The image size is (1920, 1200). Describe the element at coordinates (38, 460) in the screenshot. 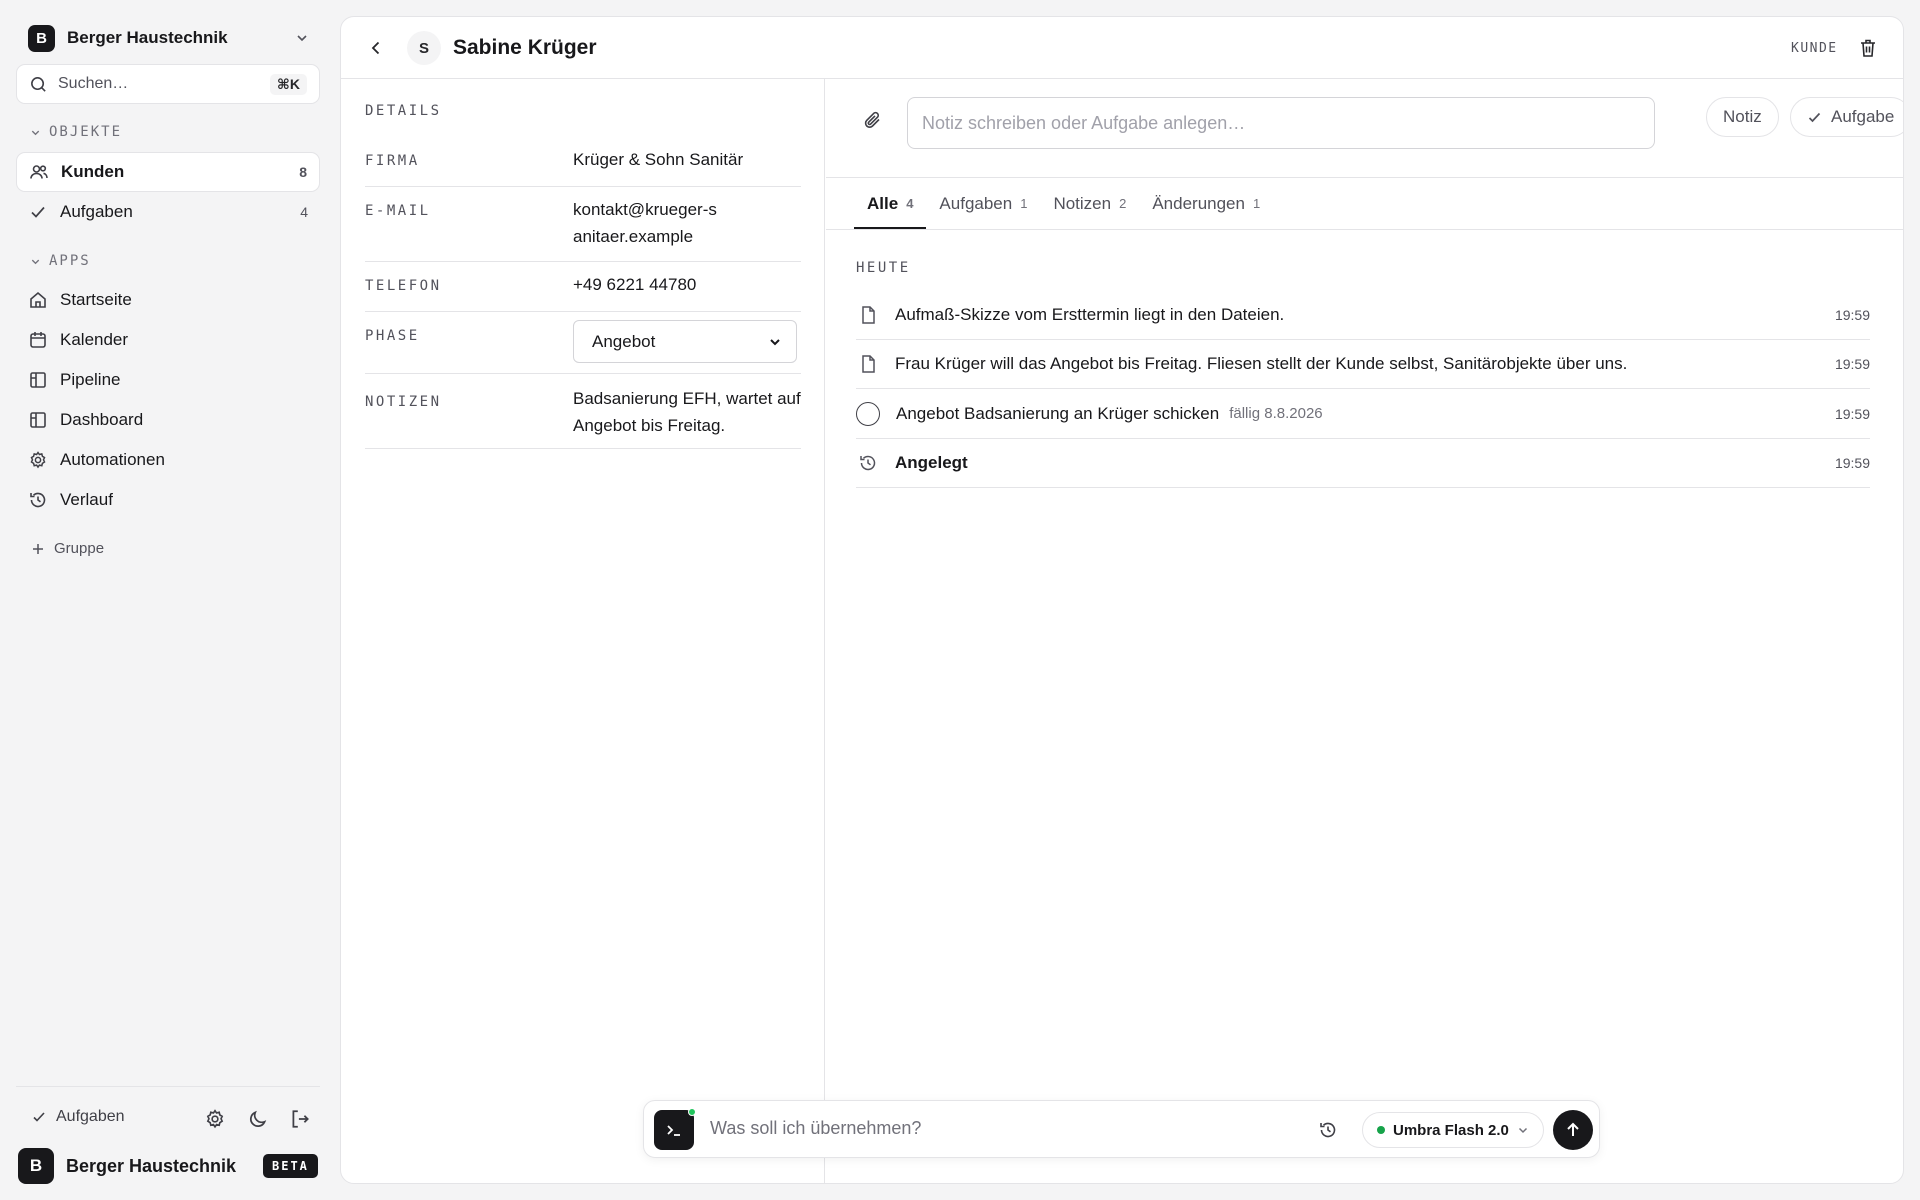

I see `gear-icon` at that location.